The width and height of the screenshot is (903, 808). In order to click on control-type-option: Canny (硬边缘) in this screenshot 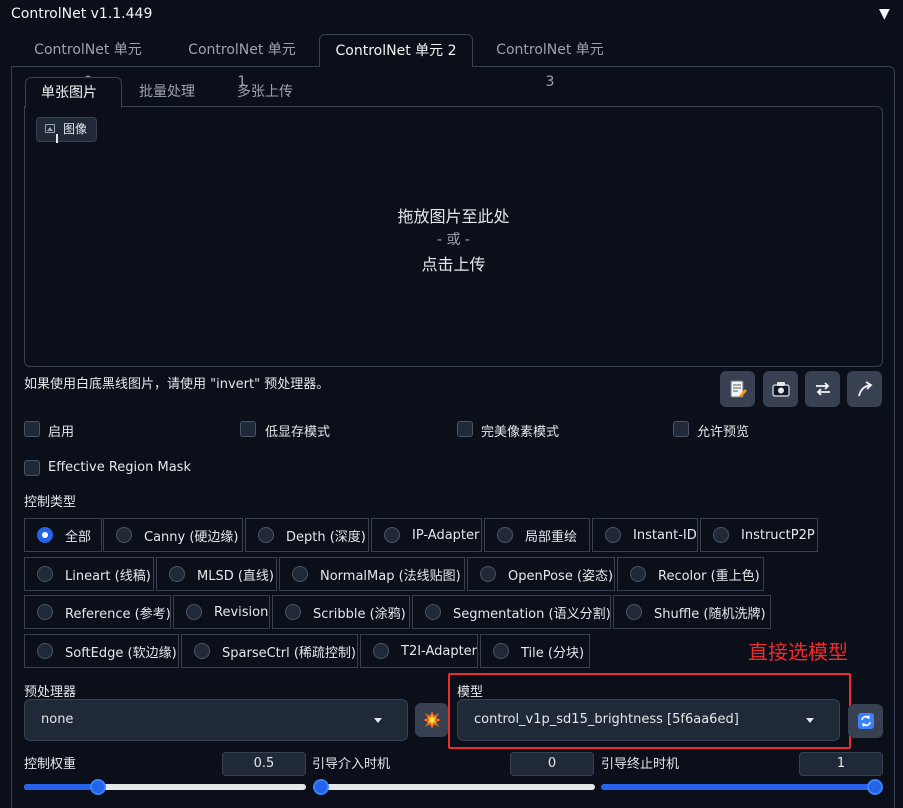, I will do `click(173, 535)`.